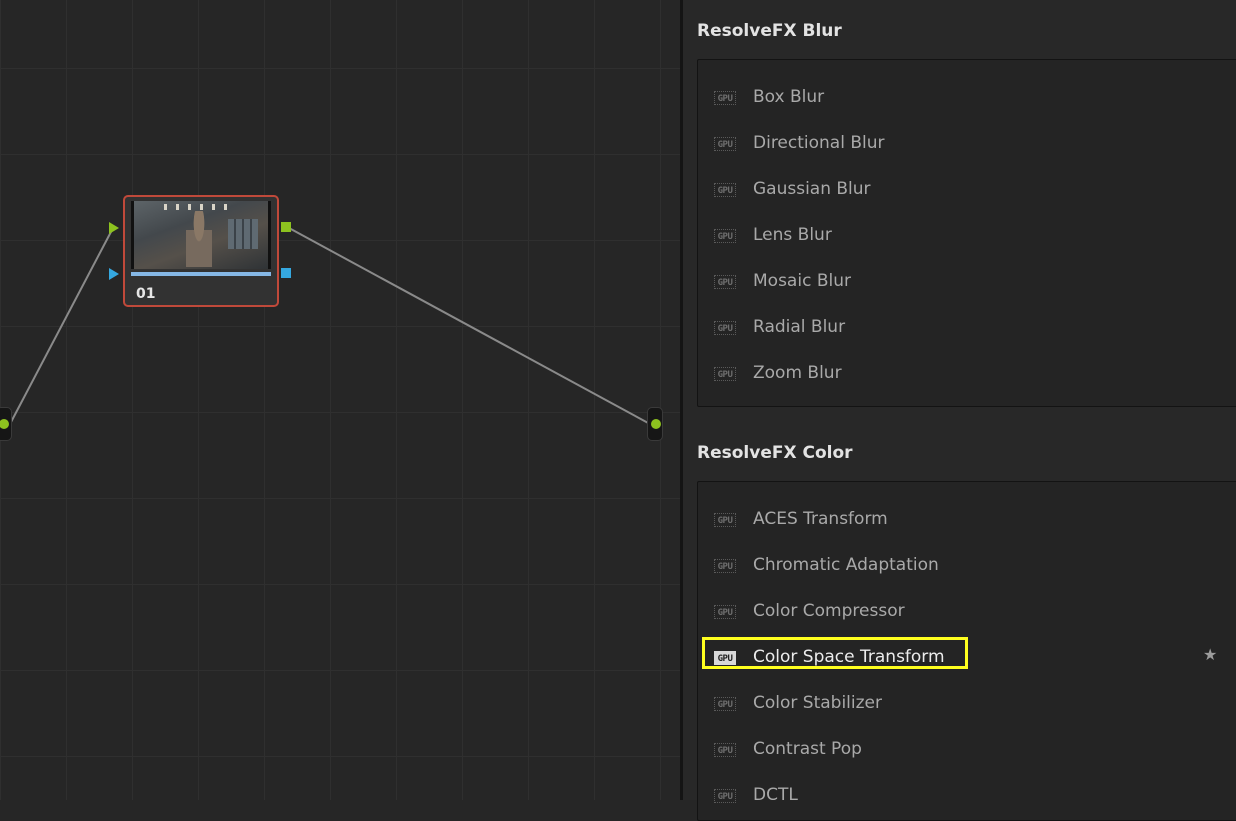  I want to click on thumbnail-window, so click(243, 234).